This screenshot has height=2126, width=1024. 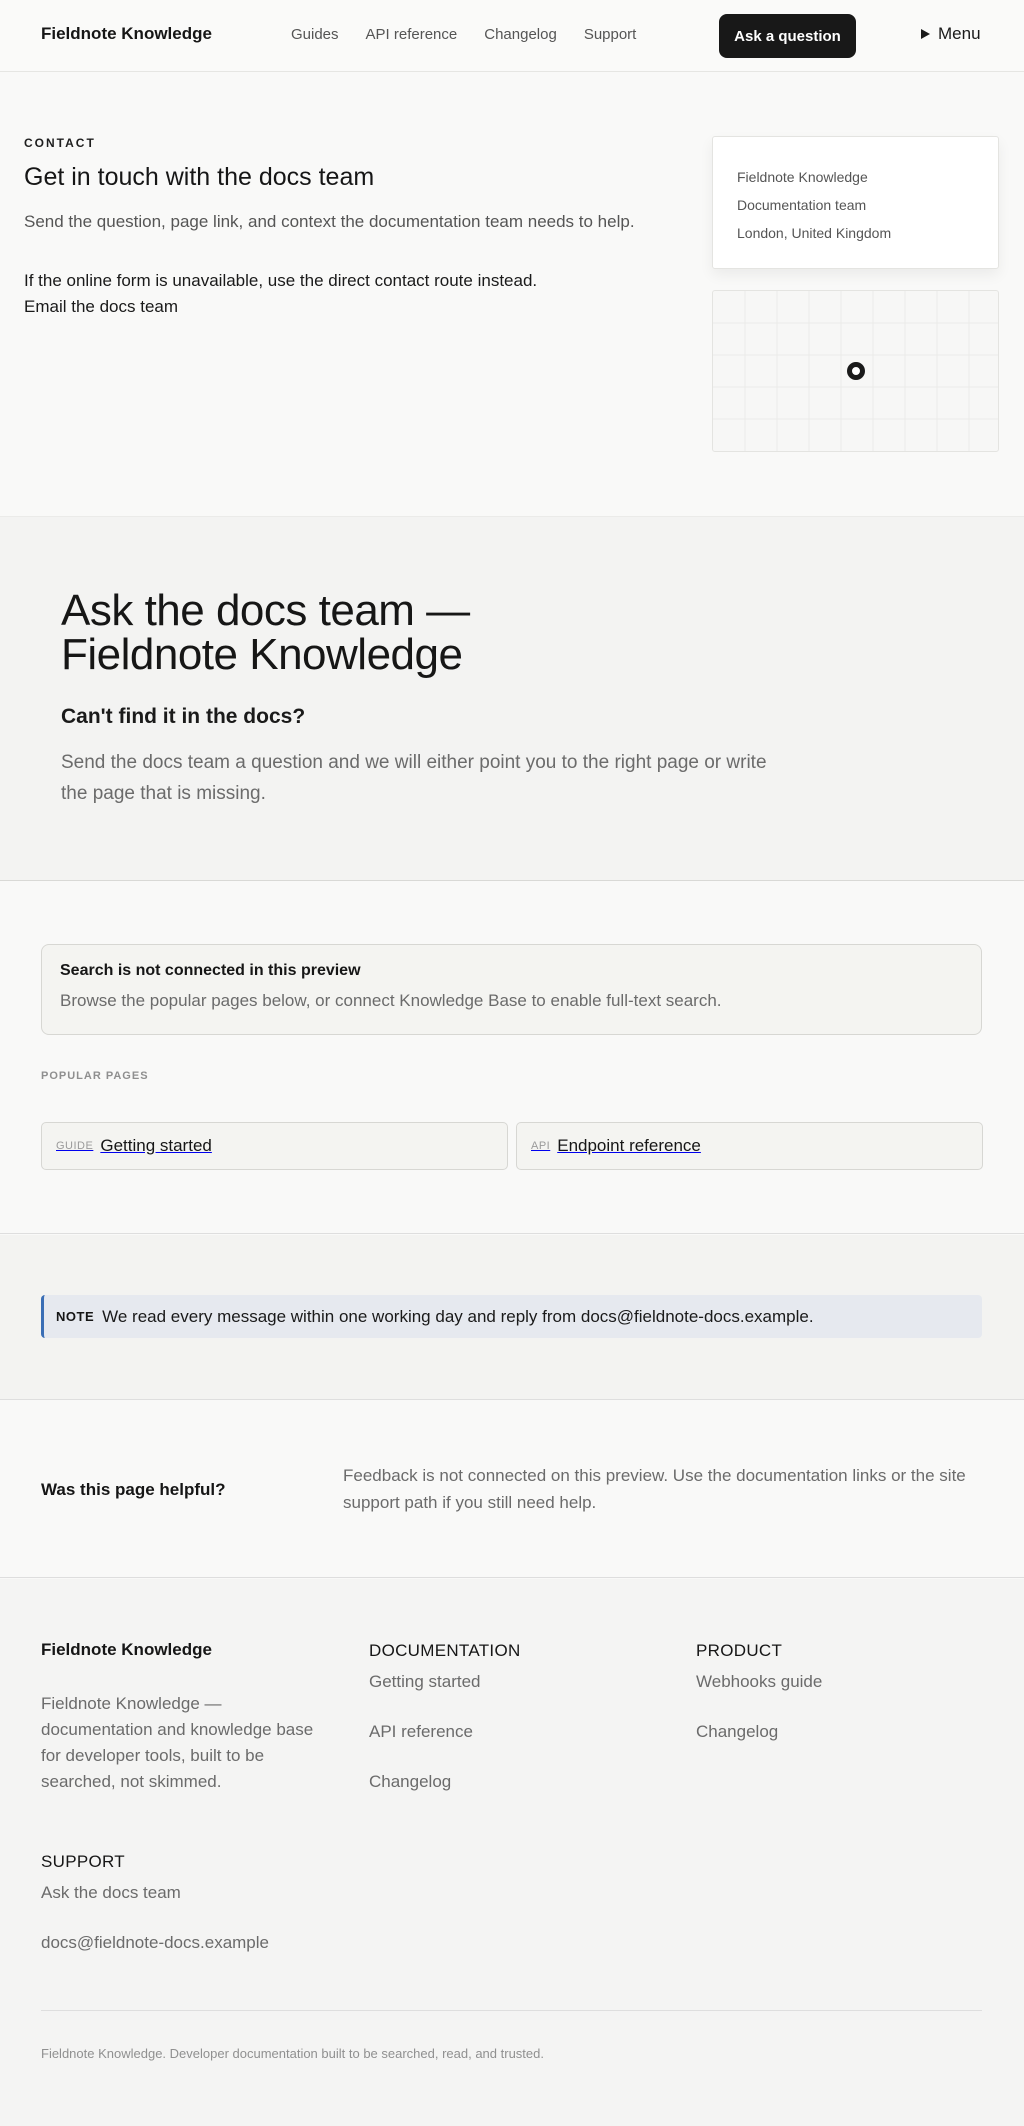 What do you see at coordinates (445, 1682) in the screenshot?
I see `footer-link-getting-started: Getting started` at bounding box center [445, 1682].